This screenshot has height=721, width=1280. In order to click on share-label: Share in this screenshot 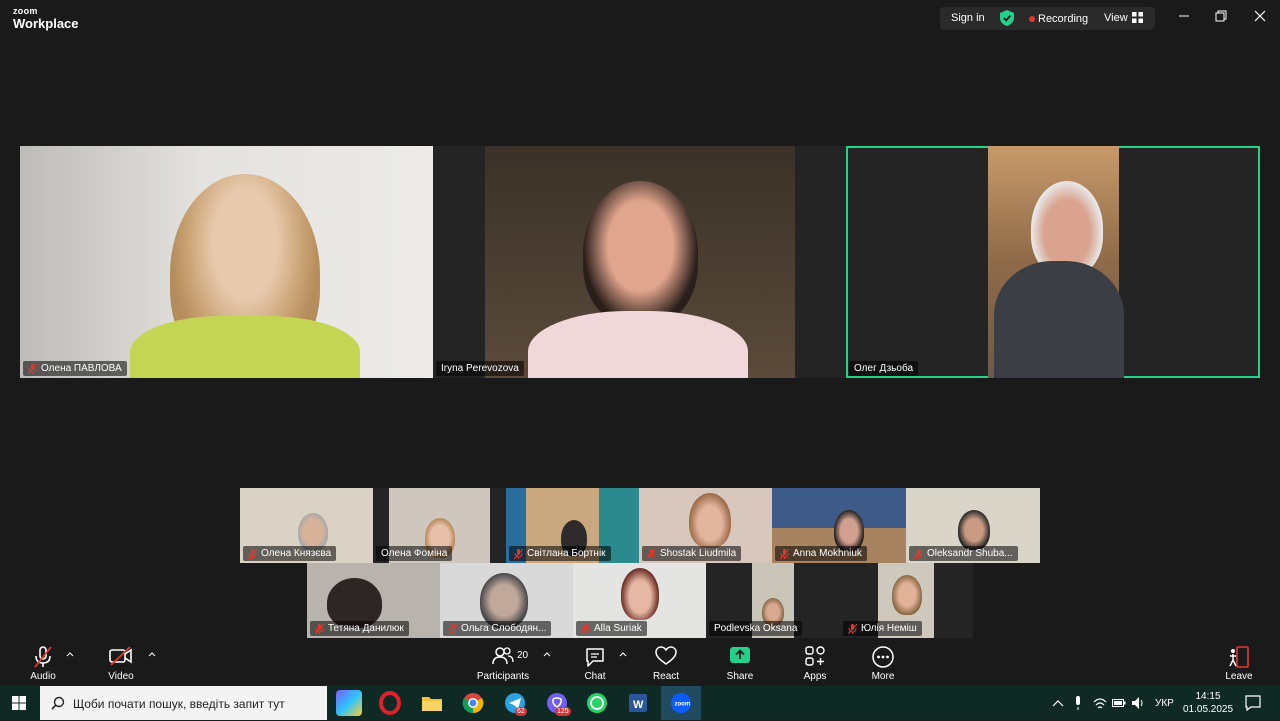, I will do `click(740, 676)`.